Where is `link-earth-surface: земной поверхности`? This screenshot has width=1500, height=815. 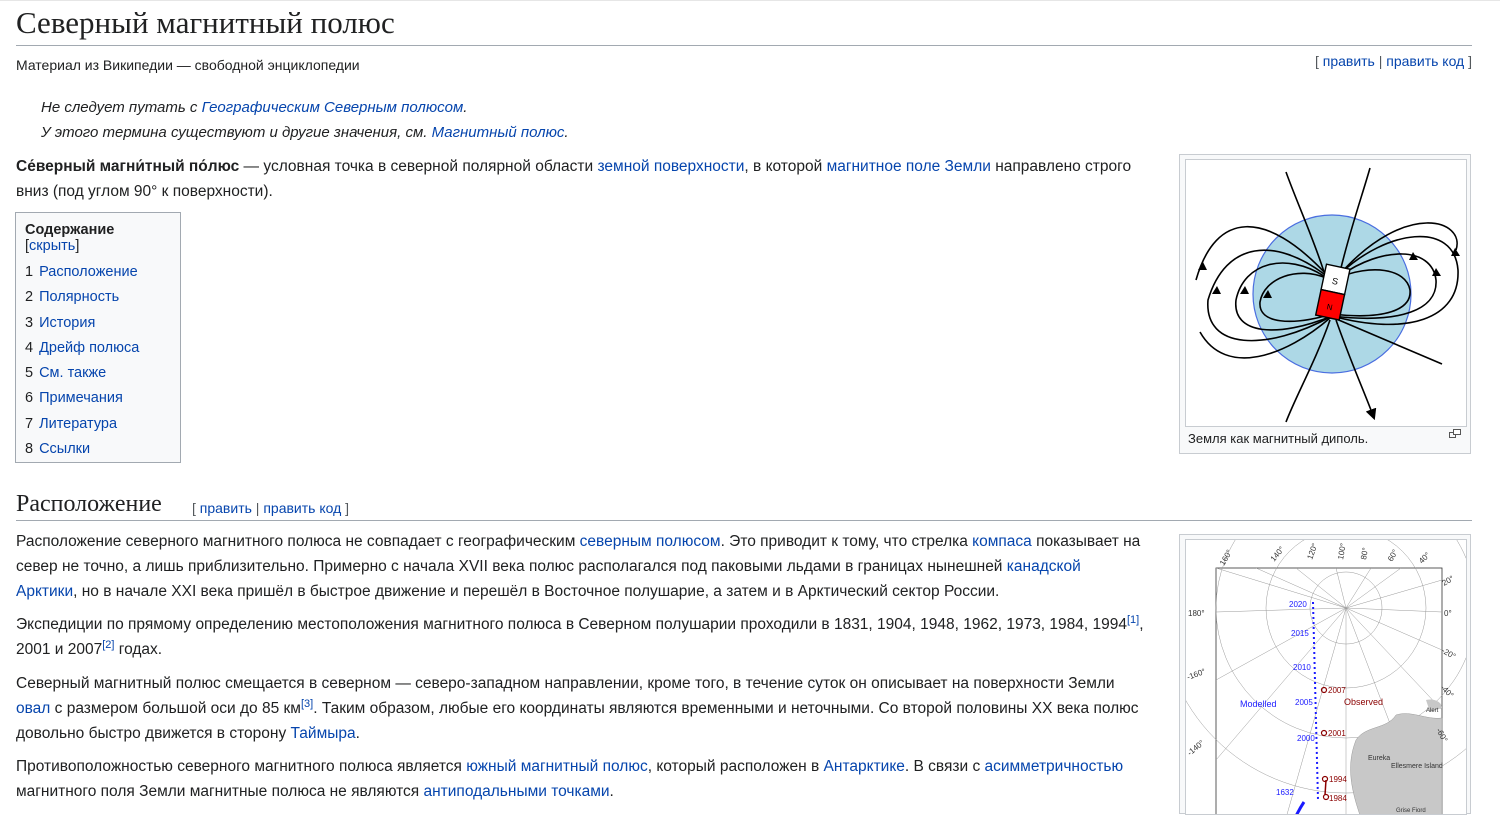
link-earth-surface: земной поверхности is located at coordinates (670, 166).